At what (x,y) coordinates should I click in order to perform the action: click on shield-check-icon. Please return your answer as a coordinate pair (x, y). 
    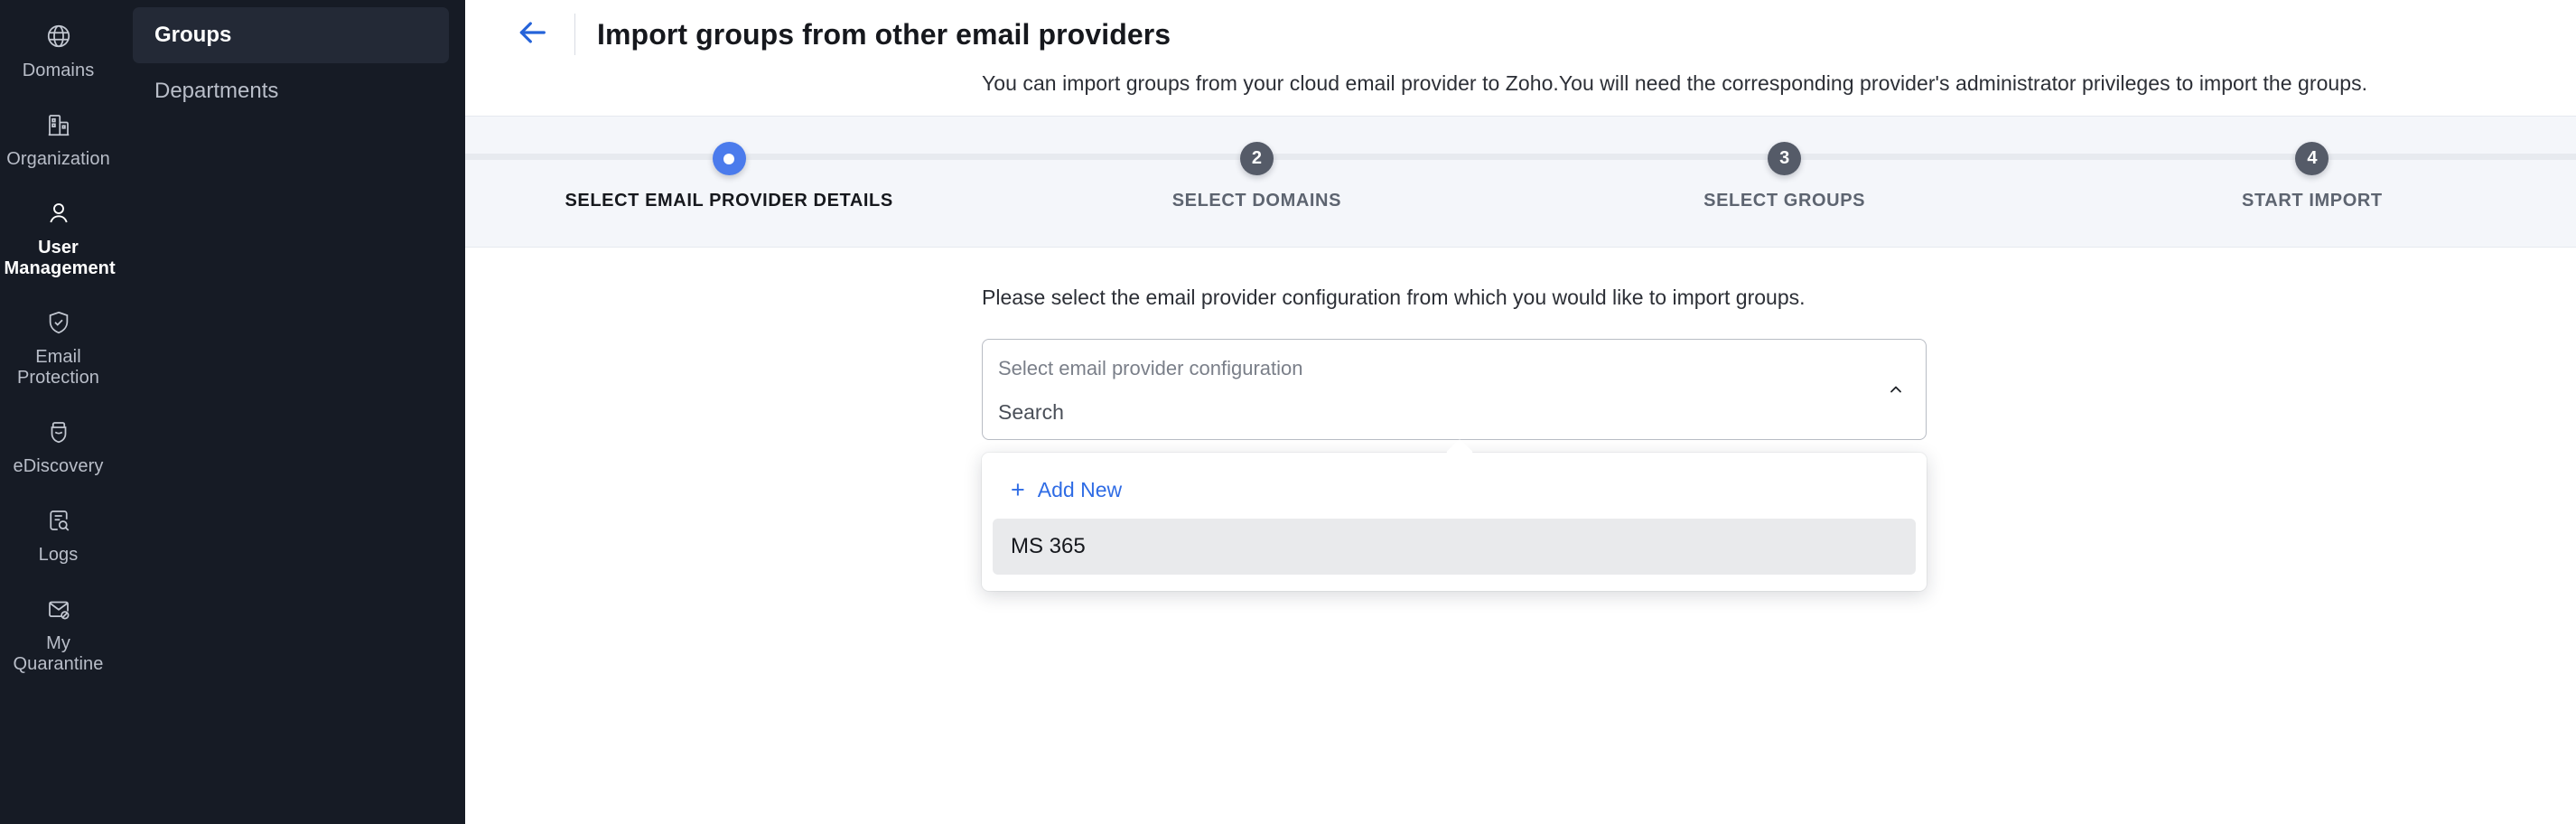
    Looking at the image, I should click on (59, 322).